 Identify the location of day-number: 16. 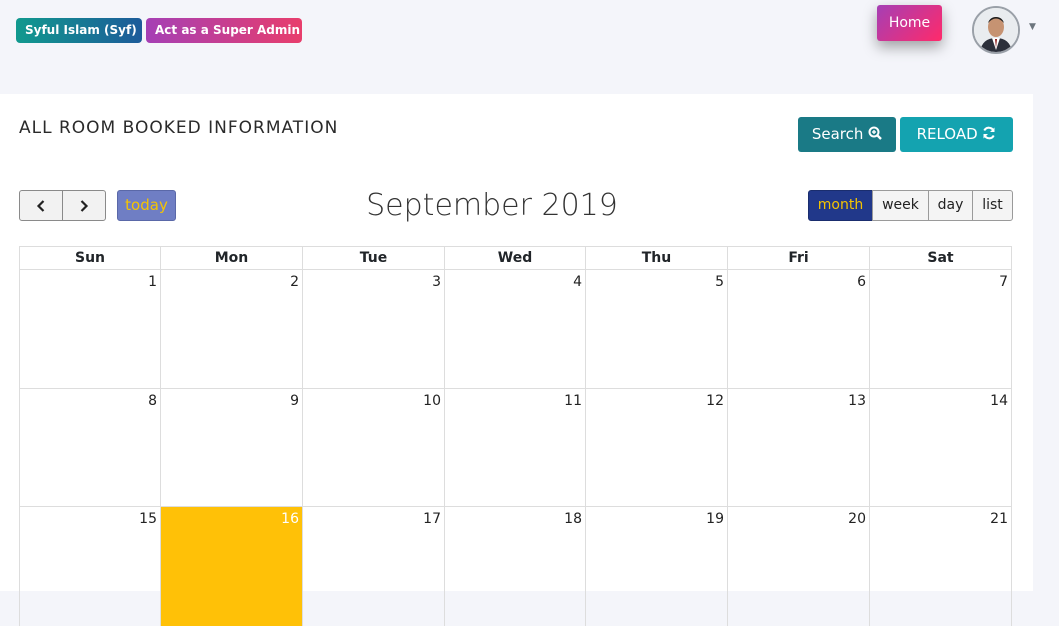
(290, 519).